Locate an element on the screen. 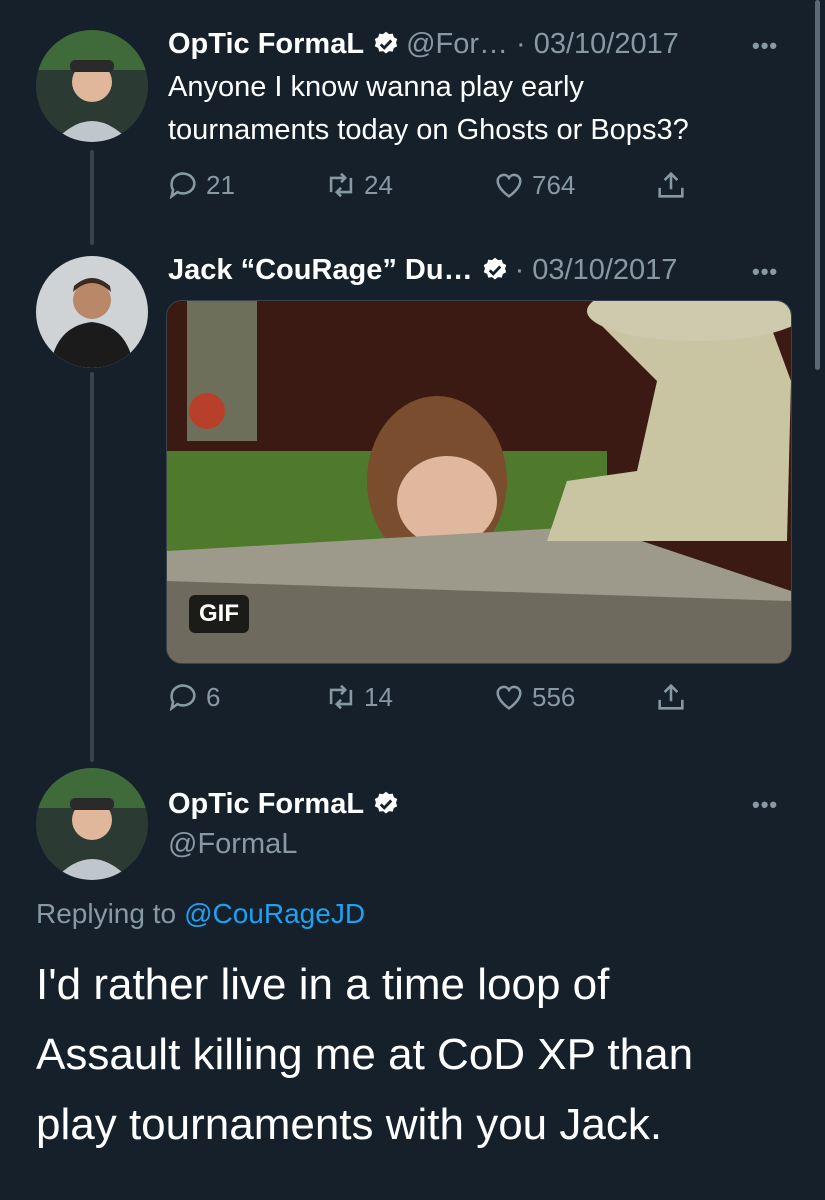 The width and height of the screenshot is (825, 1200). reply-button: 21 is located at coordinates (200, 185).